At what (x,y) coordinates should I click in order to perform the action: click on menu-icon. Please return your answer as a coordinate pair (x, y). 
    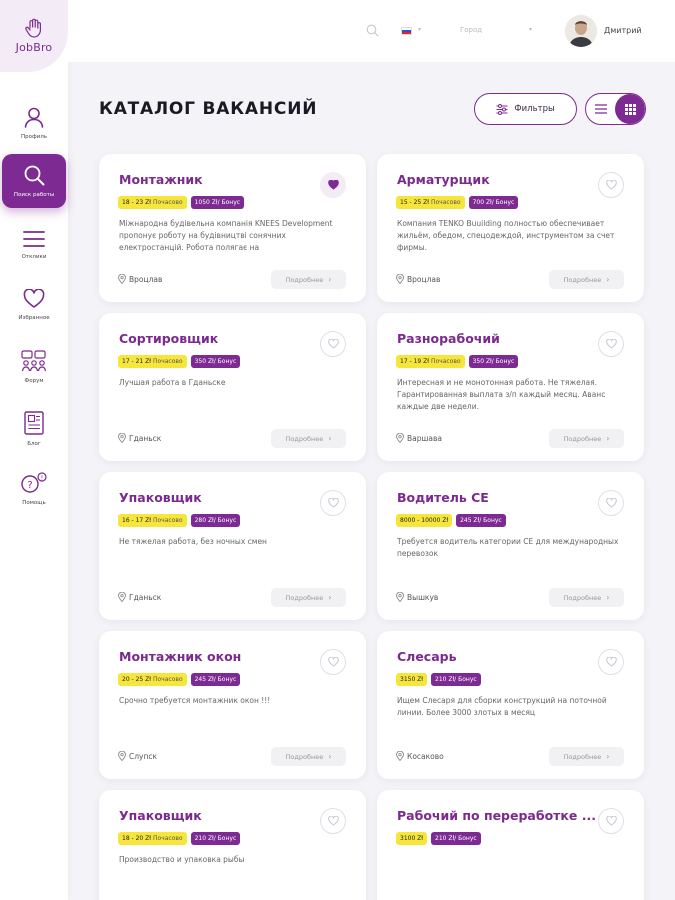
    Looking at the image, I should click on (34, 239).